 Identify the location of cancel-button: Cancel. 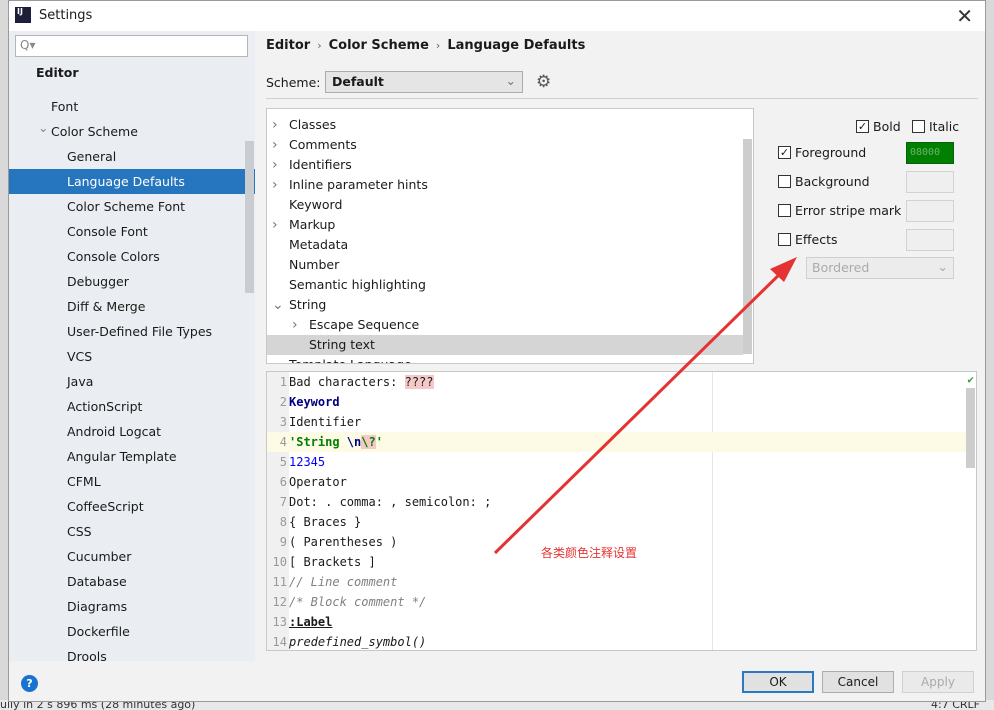
(858, 682).